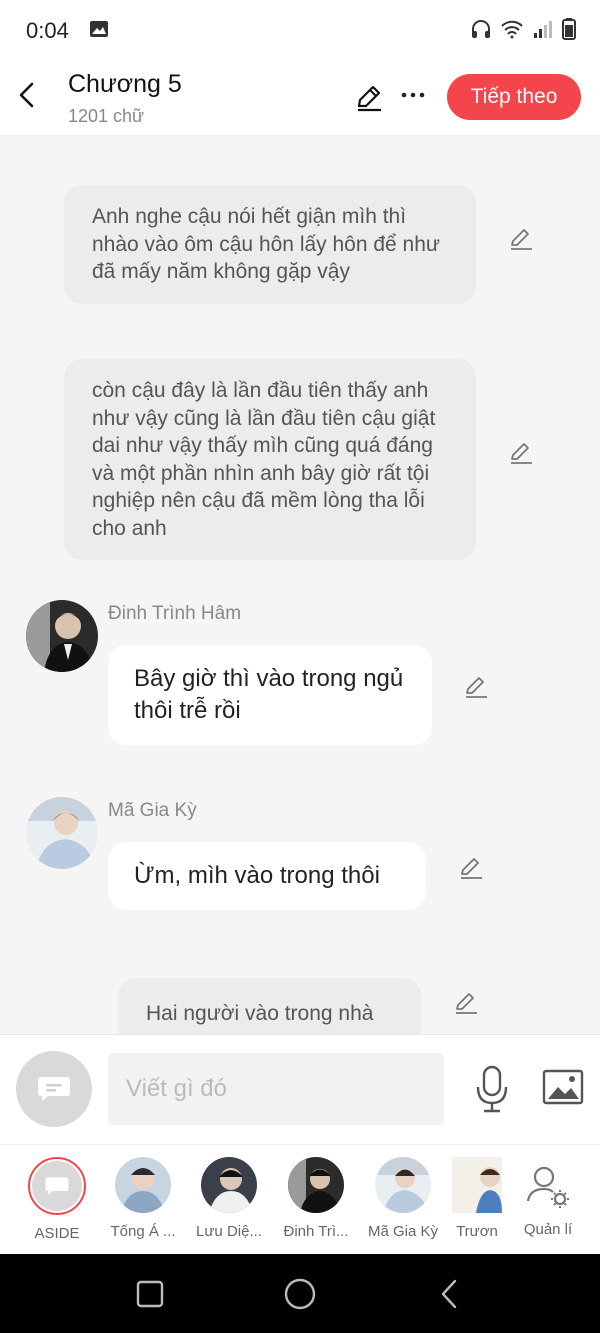 This screenshot has width=600, height=1333. What do you see at coordinates (175, 613) in the screenshot?
I see `speaker-name: Đinh Trình Hâm` at bounding box center [175, 613].